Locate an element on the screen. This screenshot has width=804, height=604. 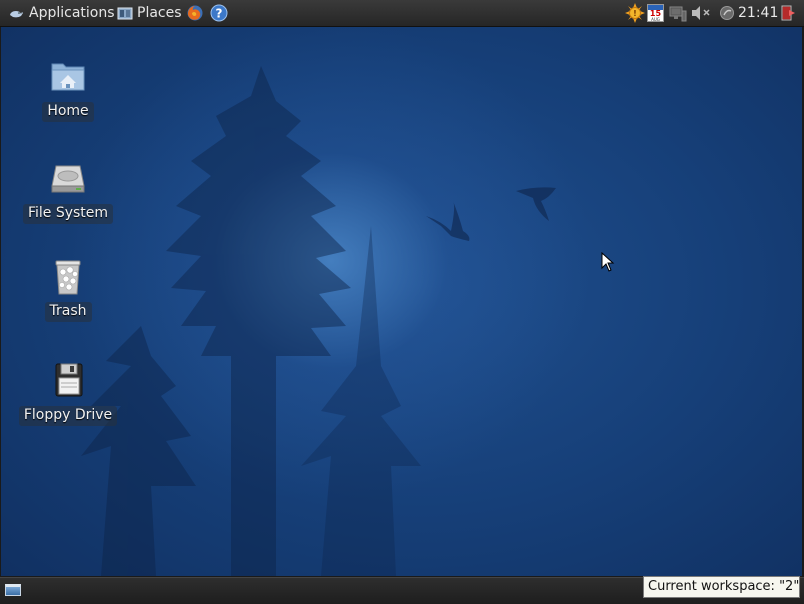
updates-tray: ! is located at coordinates (635, 13).